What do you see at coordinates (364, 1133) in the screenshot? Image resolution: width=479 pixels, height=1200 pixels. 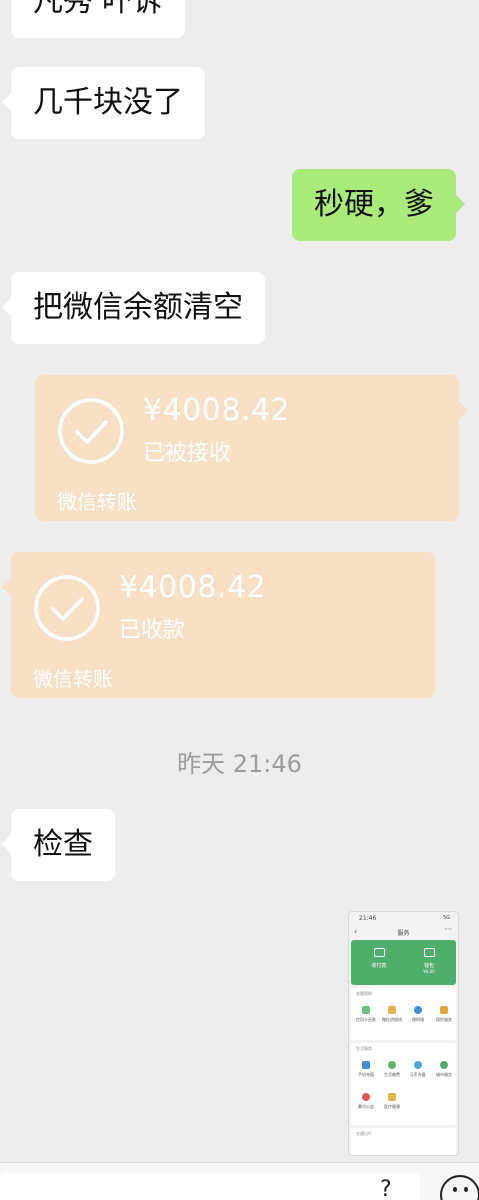 I see `thumb-section-title: 交通出行` at bounding box center [364, 1133].